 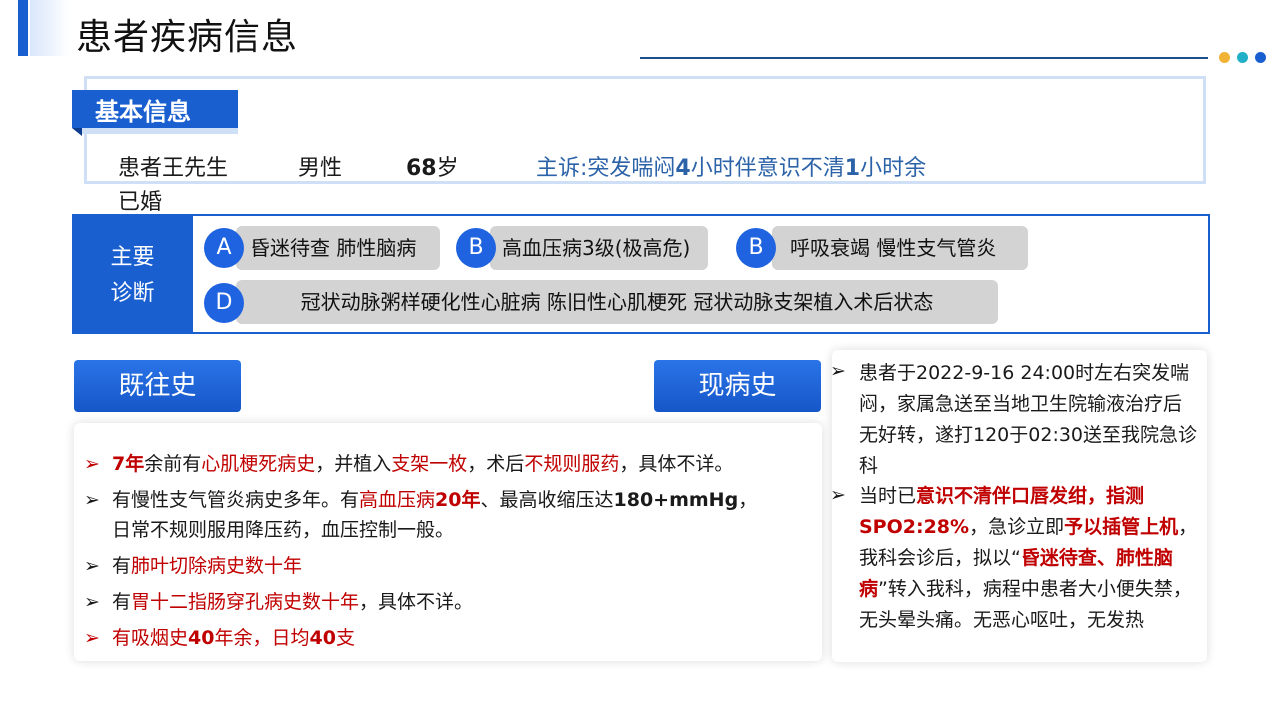 What do you see at coordinates (338, 248) in the screenshot?
I see `diagnosis-item-a: 昏迷待查 肺性脑病` at bounding box center [338, 248].